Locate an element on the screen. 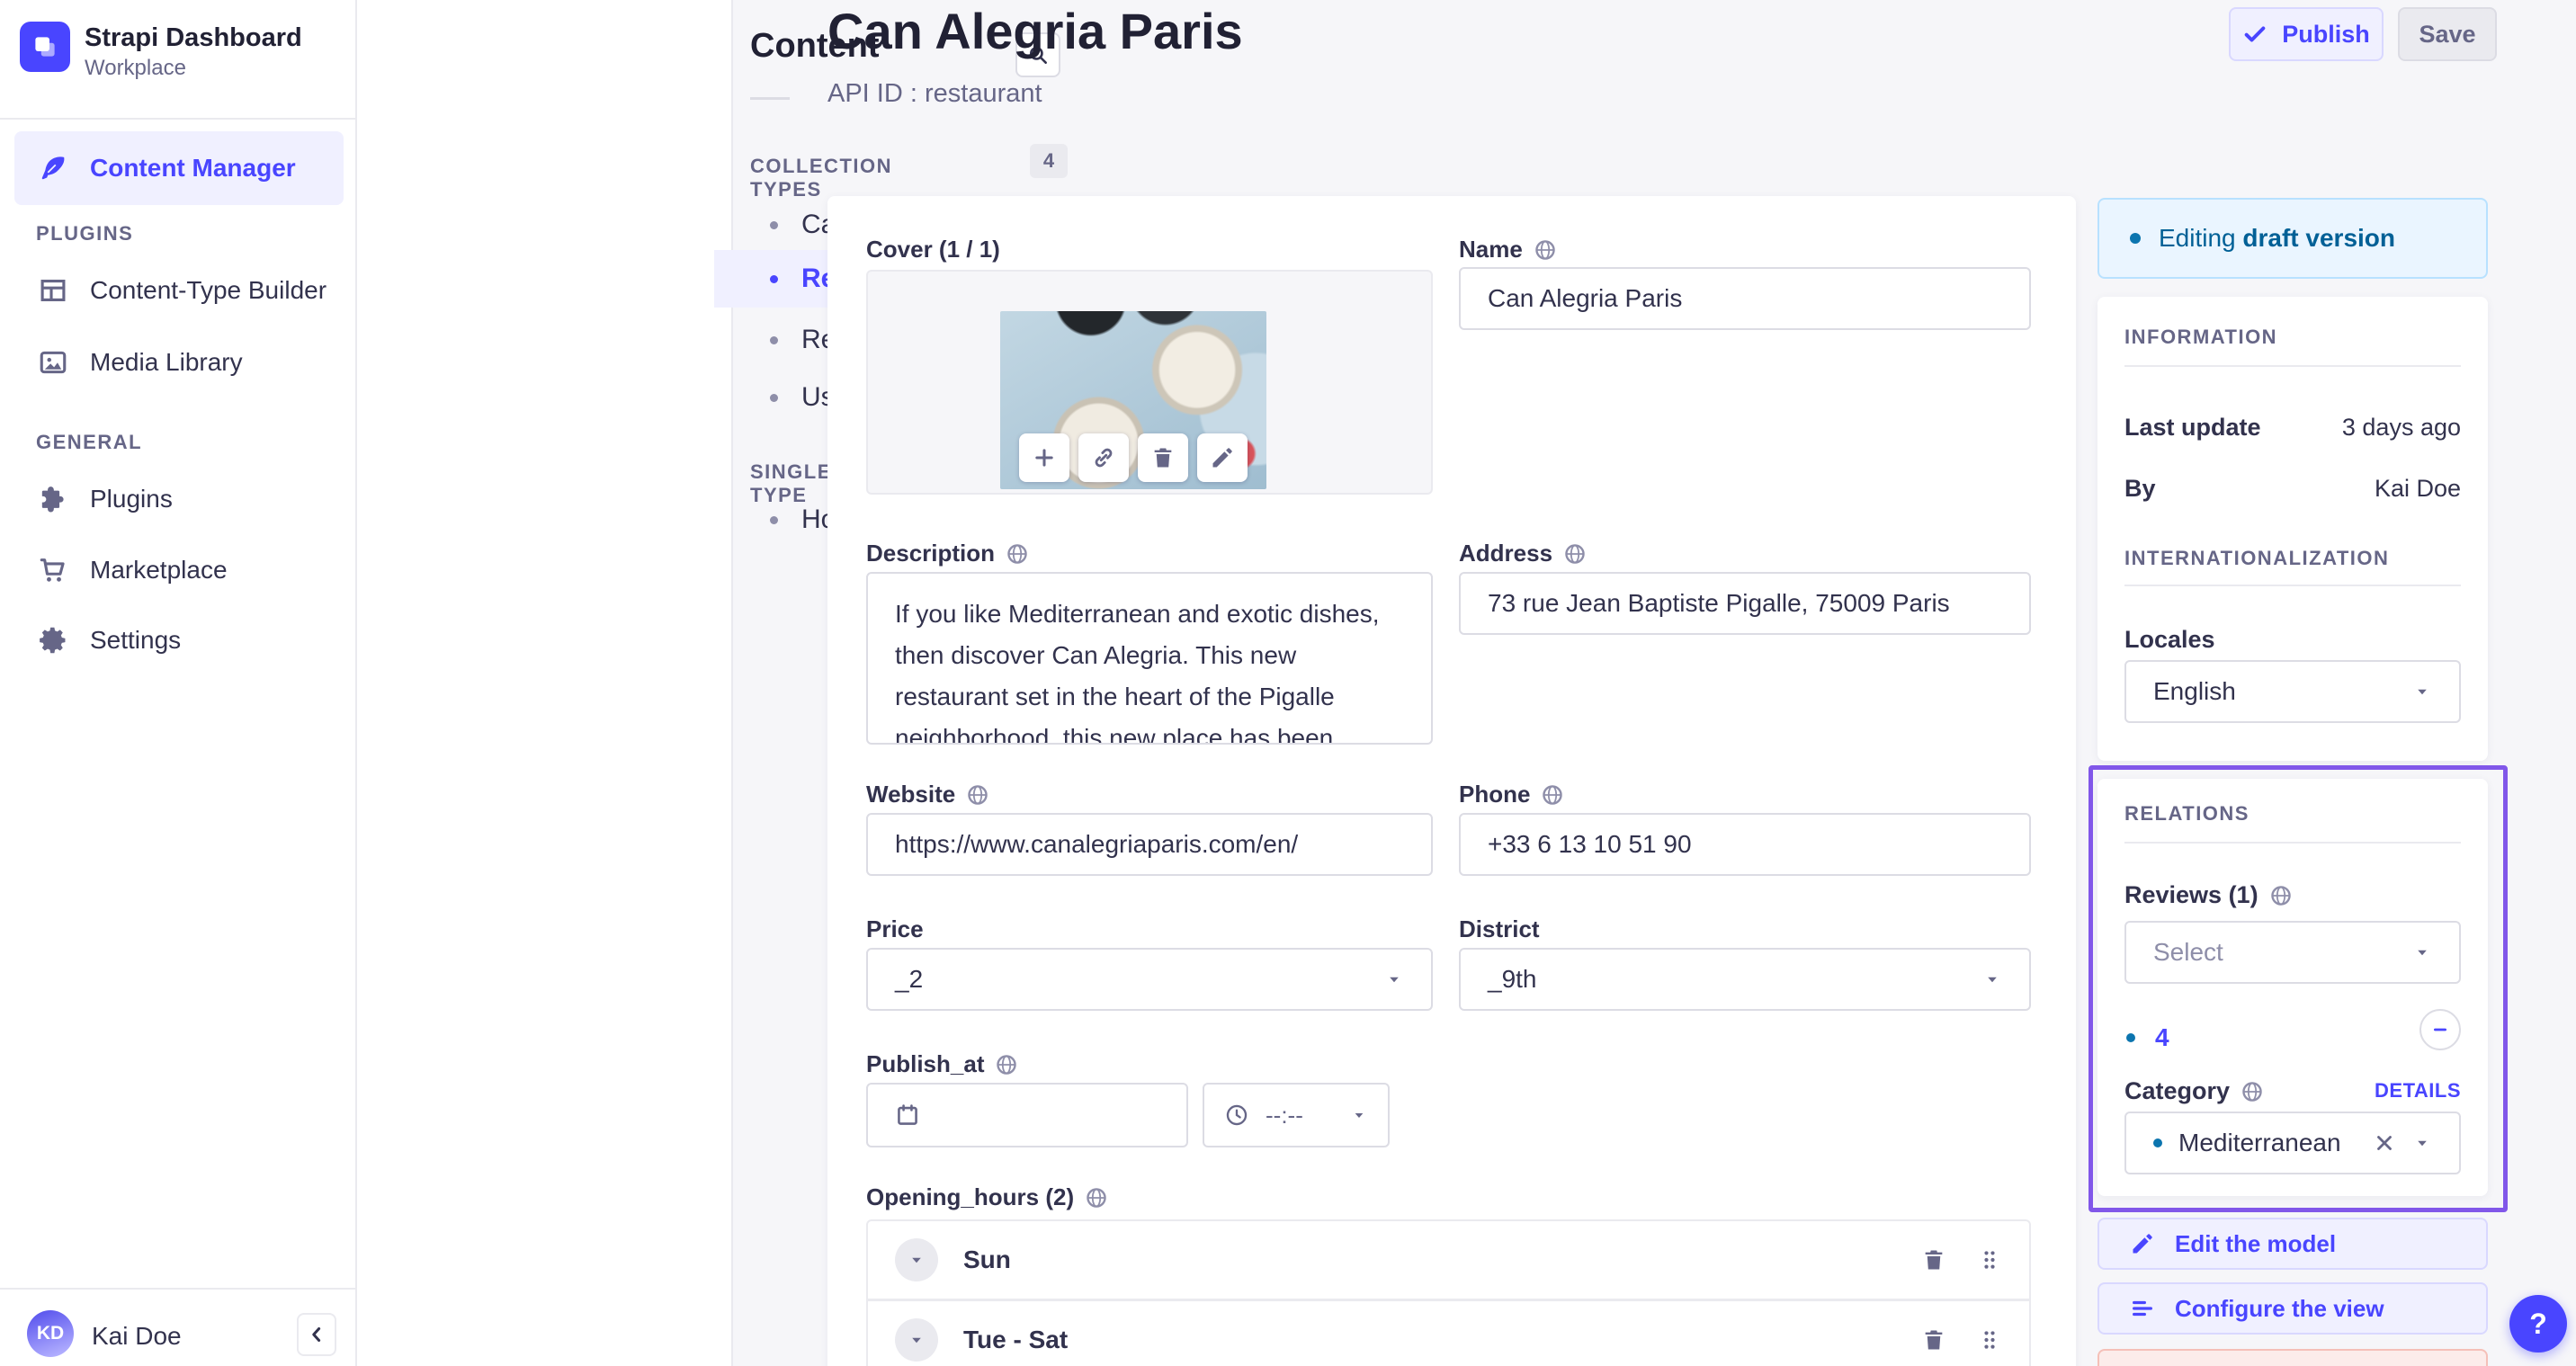 The width and height of the screenshot is (2576, 1366). configure-view-button: Configure the view is located at coordinates (2292, 1308).